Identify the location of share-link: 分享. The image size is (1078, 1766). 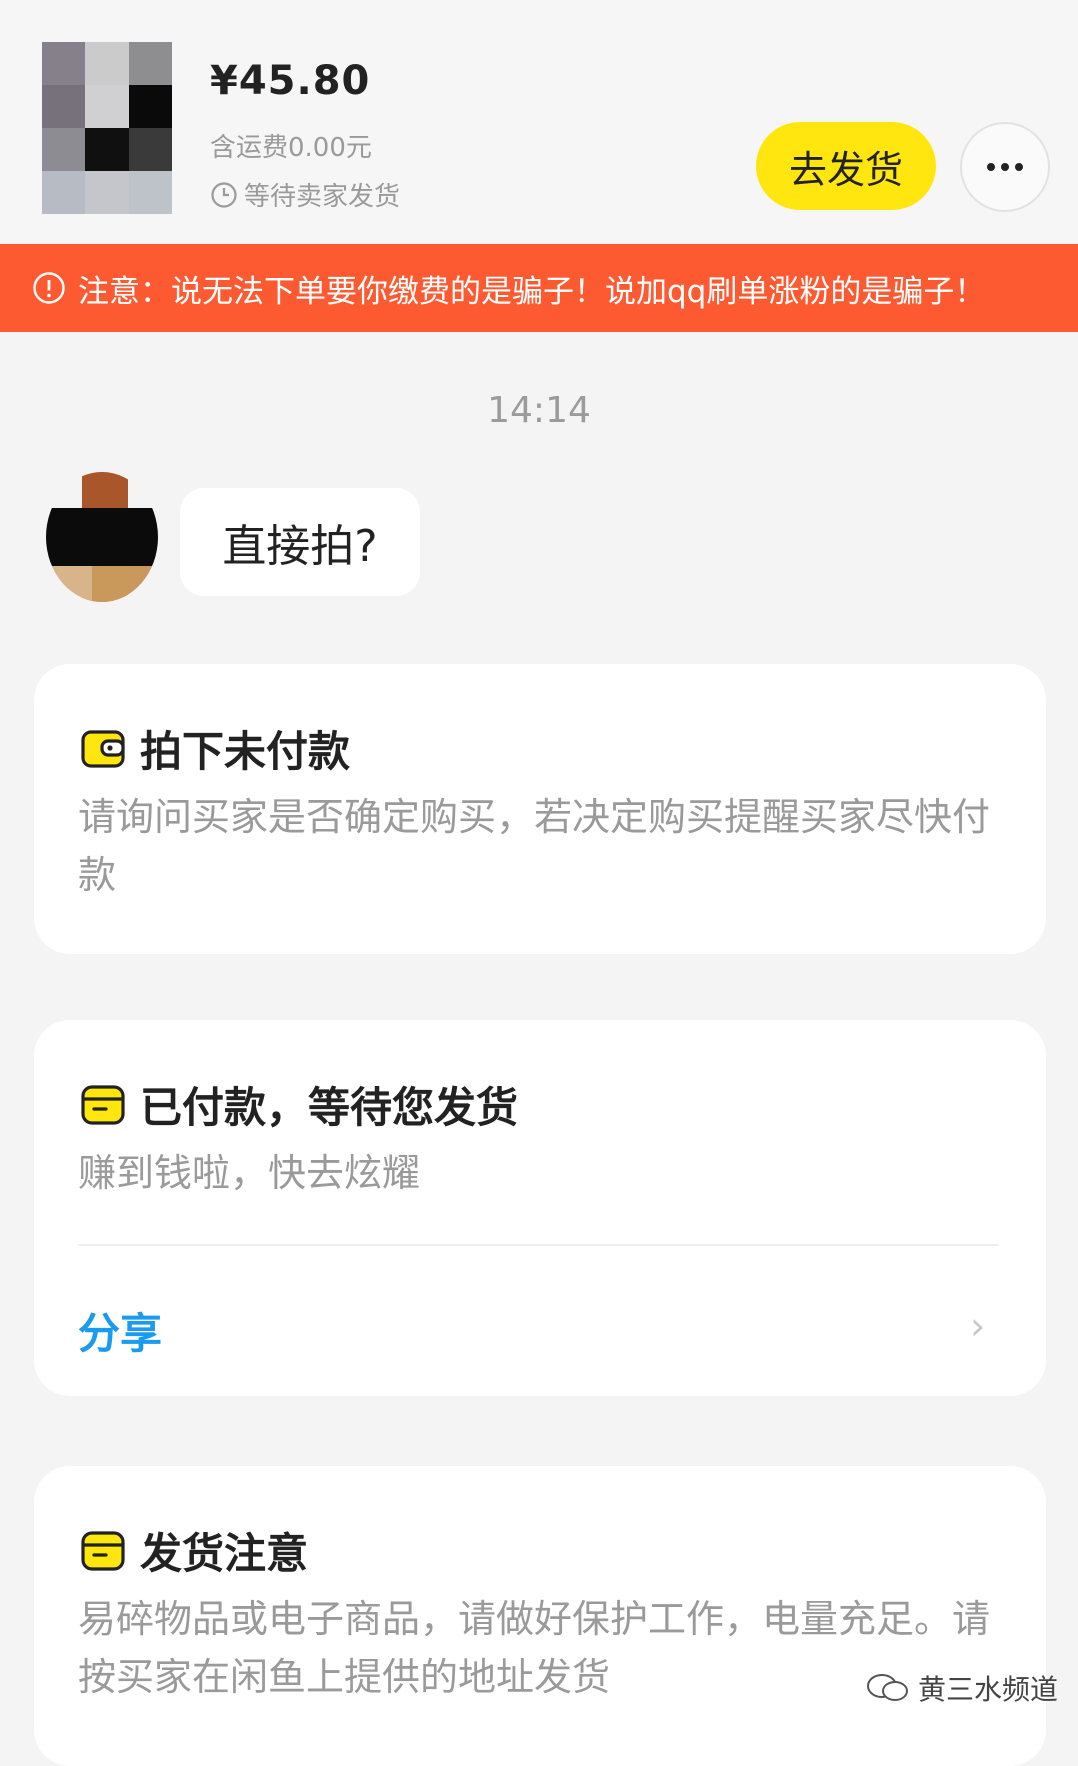
(120, 1330).